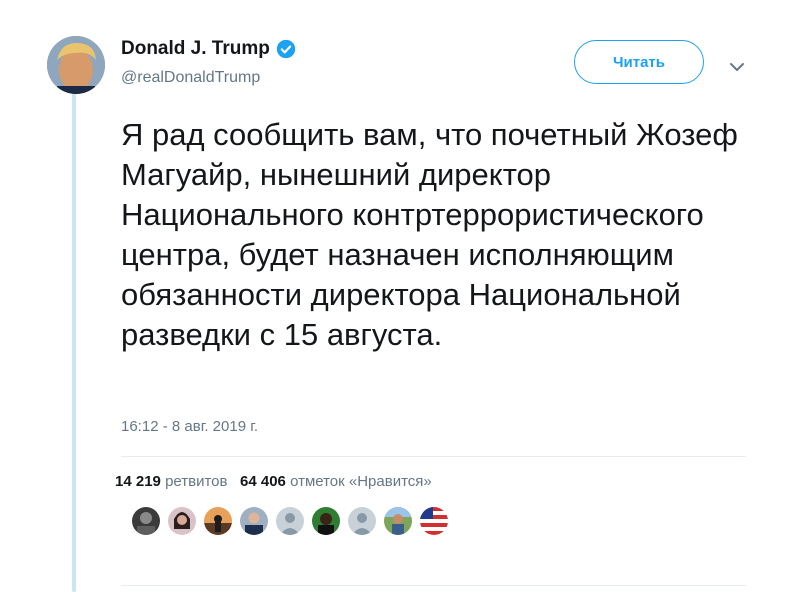 Image resolution: width=793 pixels, height=592 pixels. What do you see at coordinates (138, 481) in the screenshot?
I see `retweets-count: 14 219` at bounding box center [138, 481].